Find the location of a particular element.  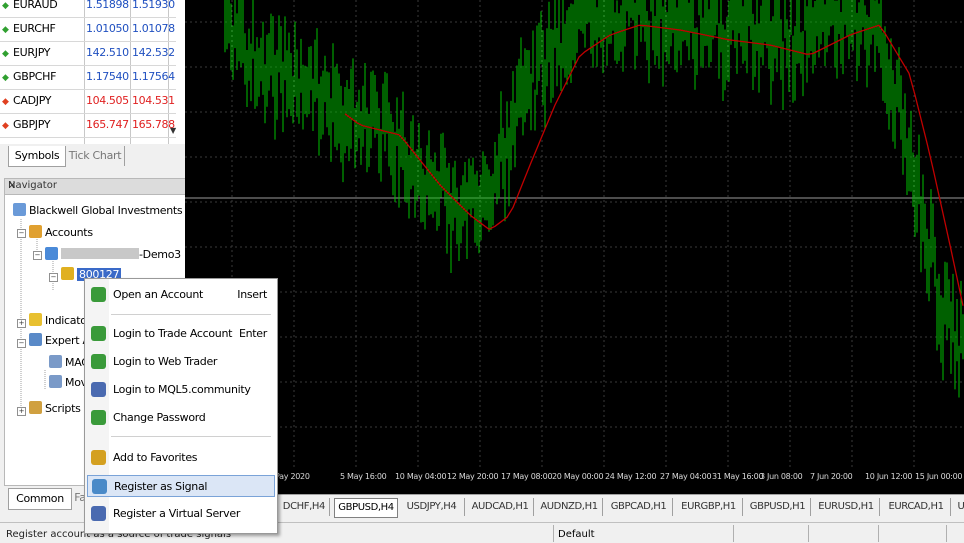

menu-item-label: Login to Web Trader is located at coordinates (165, 361).